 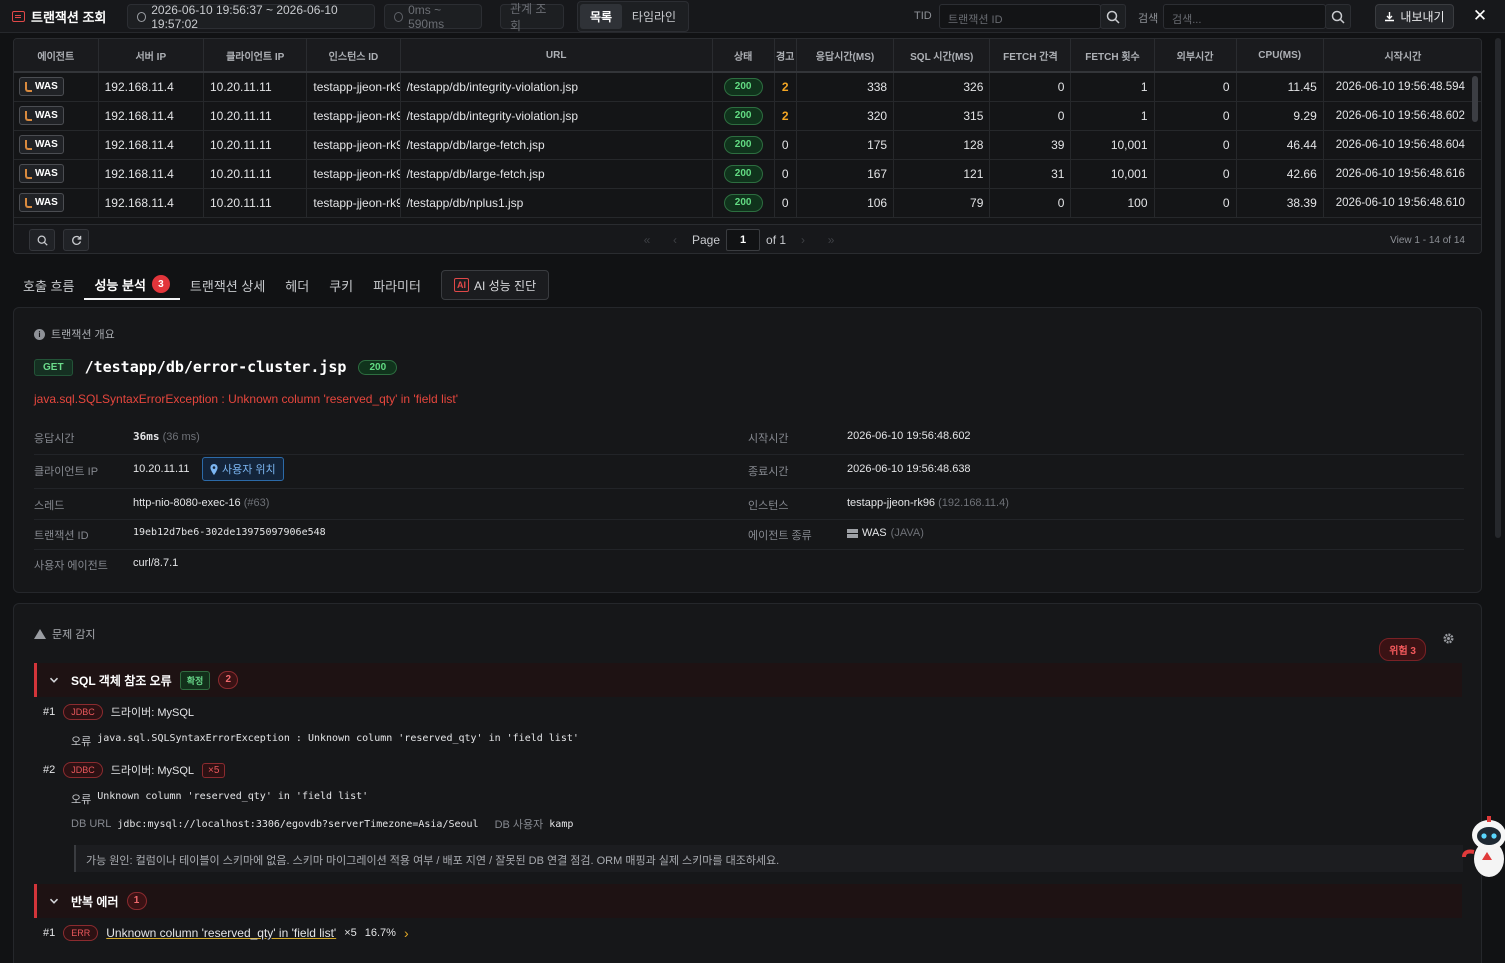 What do you see at coordinates (1427, 240) in the screenshot?
I see `view-info: View 1 - 14 of 14` at bounding box center [1427, 240].